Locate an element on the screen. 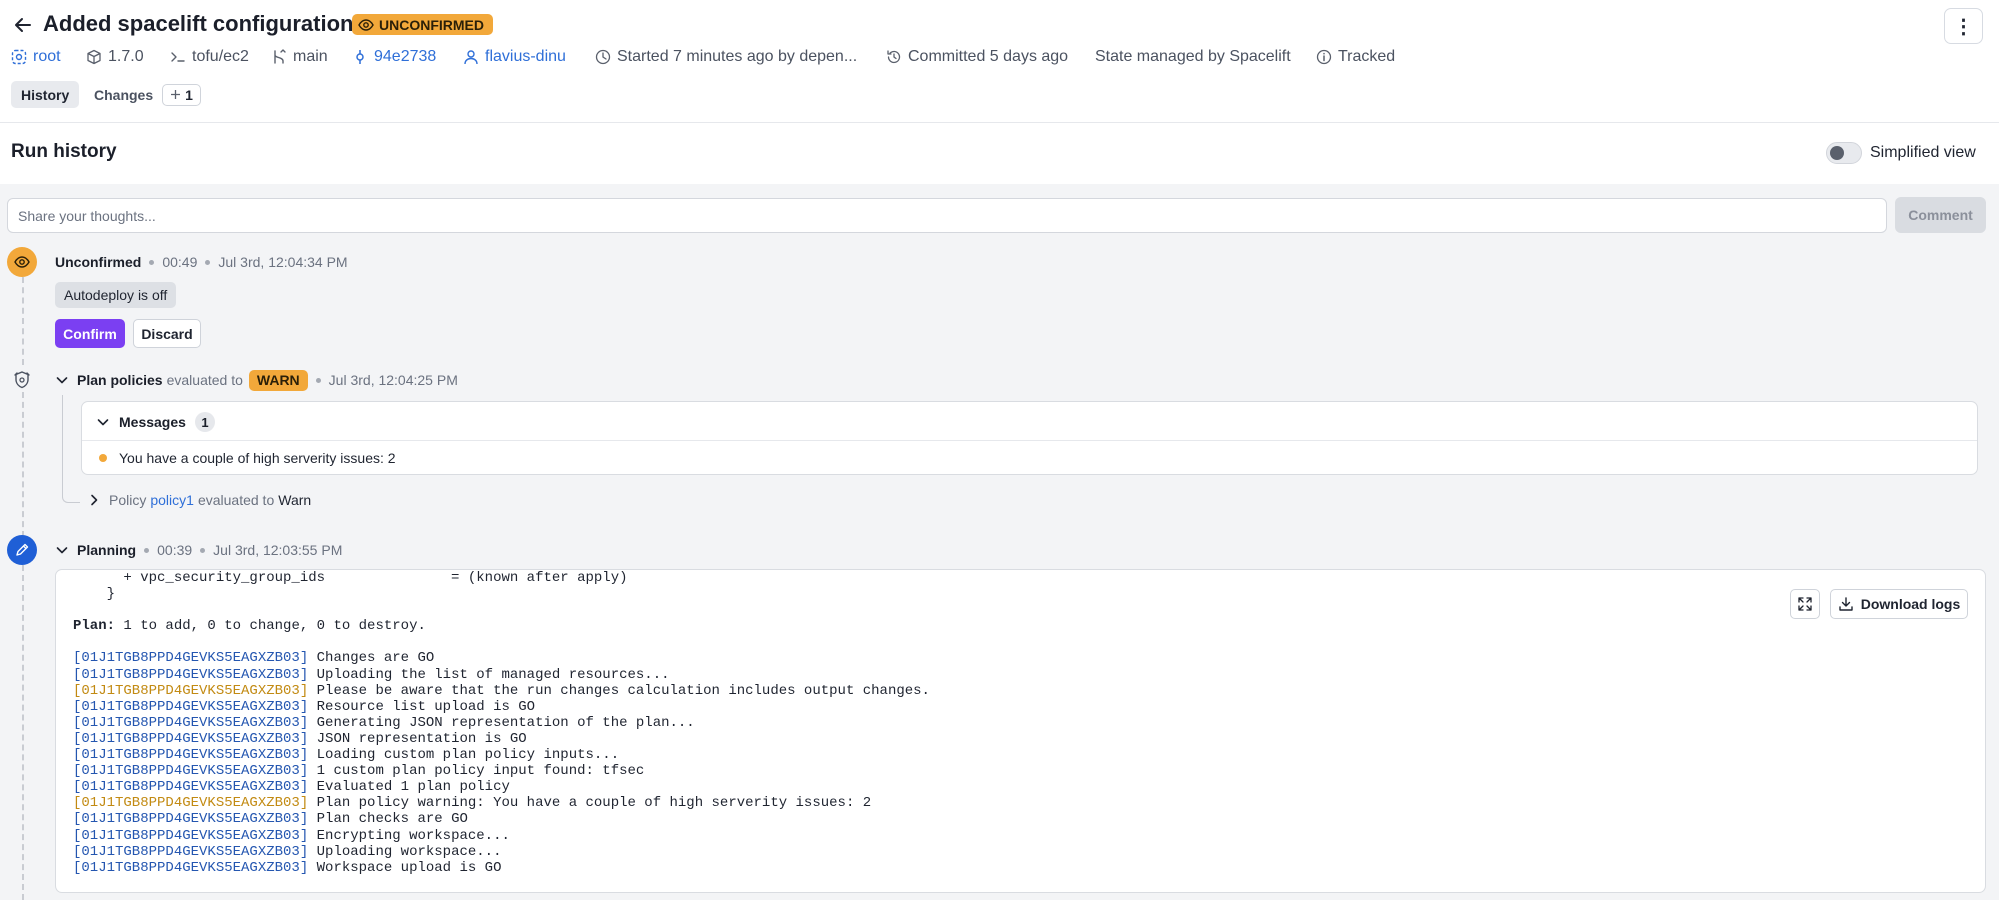 This screenshot has height=900, width=1999. warning-dot-icon is located at coordinates (103, 458).